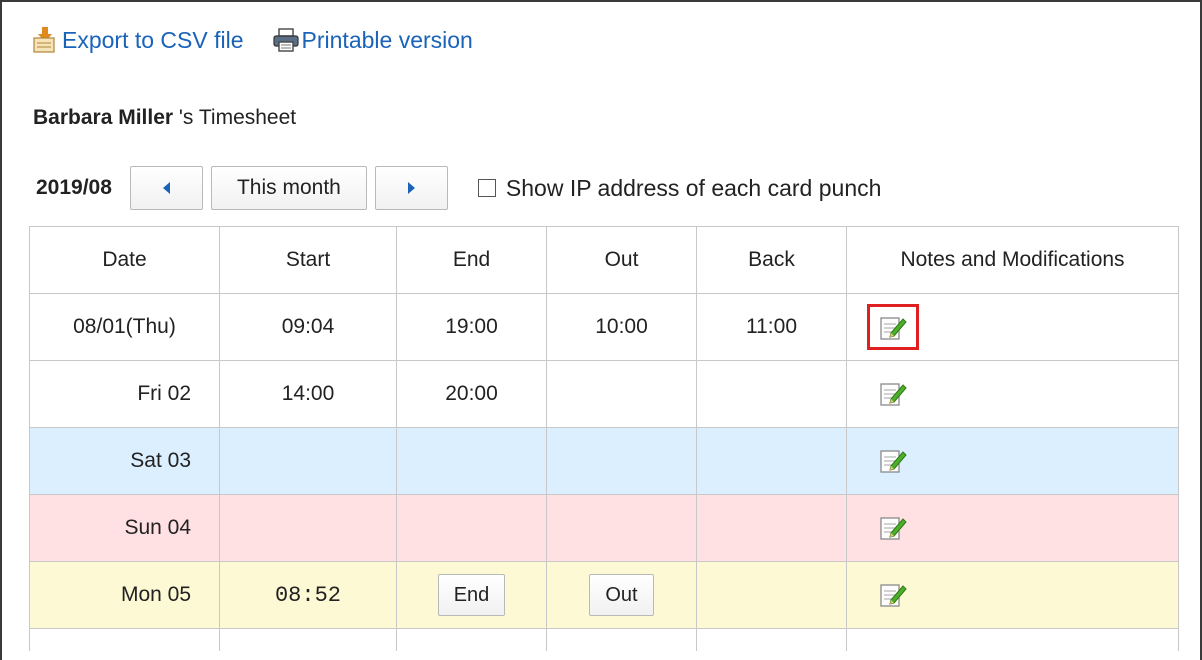 Image resolution: width=1202 pixels, height=660 pixels. Describe the element at coordinates (604, 639) in the screenshot. I see `table-row-partial` at that location.